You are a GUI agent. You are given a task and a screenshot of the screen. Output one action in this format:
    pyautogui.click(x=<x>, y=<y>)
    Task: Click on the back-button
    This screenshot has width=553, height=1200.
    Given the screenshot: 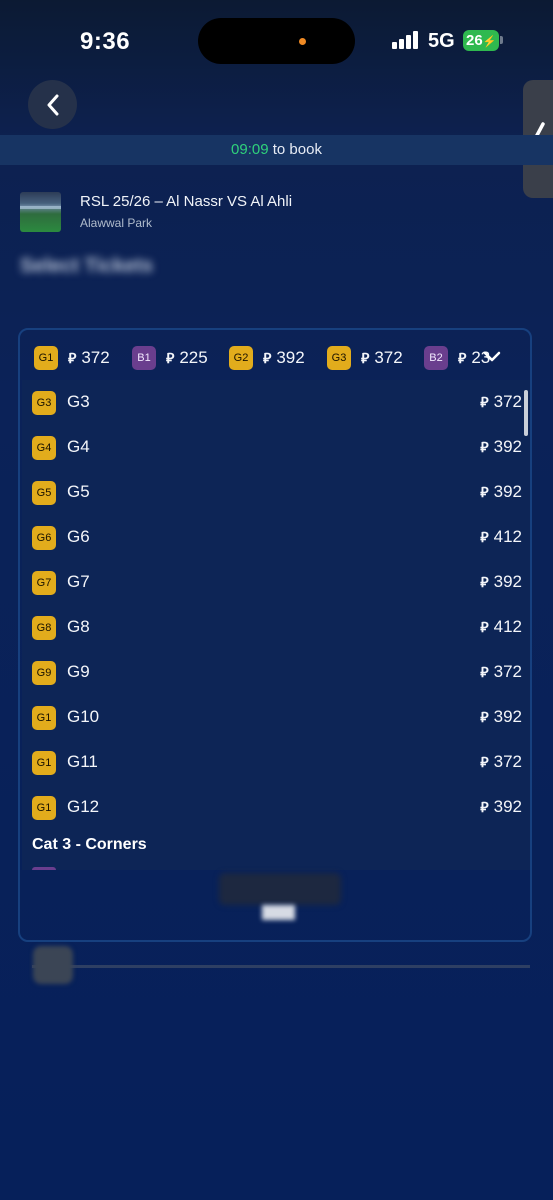 What is the action you would take?
    pyautogui.click(x=52, y=104)
    